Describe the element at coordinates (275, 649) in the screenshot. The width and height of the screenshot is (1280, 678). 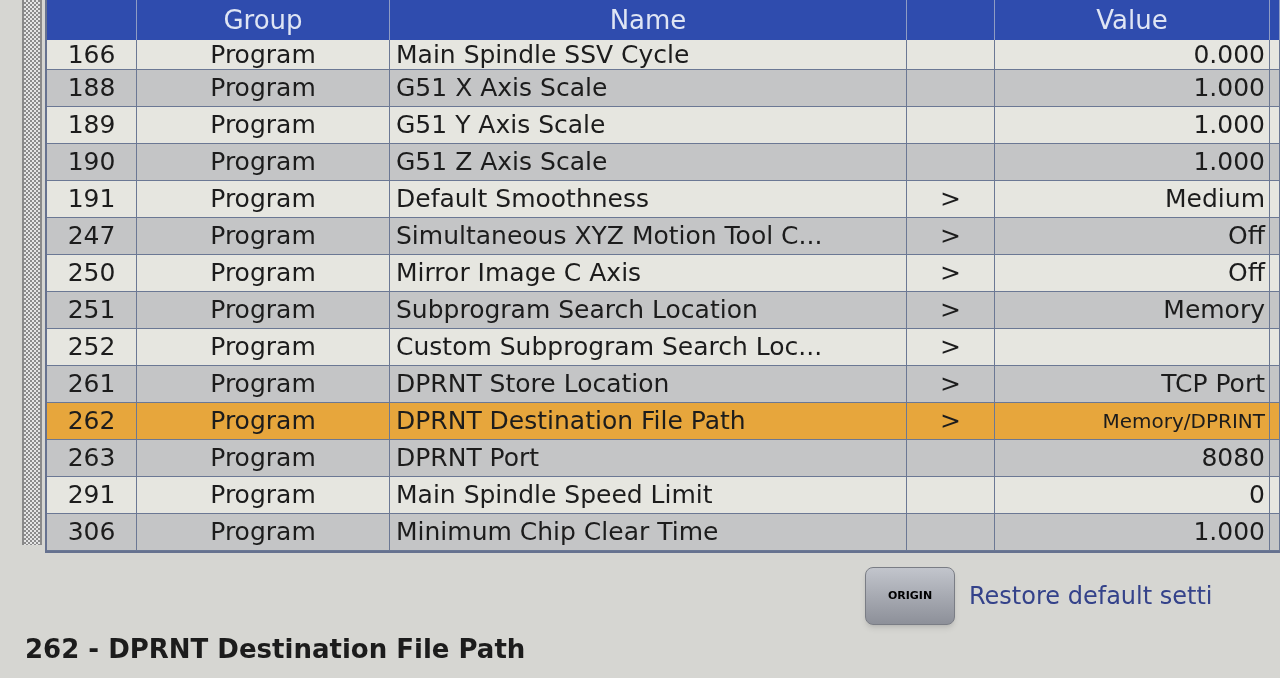
I see `setting-title: 262 - DPRNT Destination File Path` at that location.